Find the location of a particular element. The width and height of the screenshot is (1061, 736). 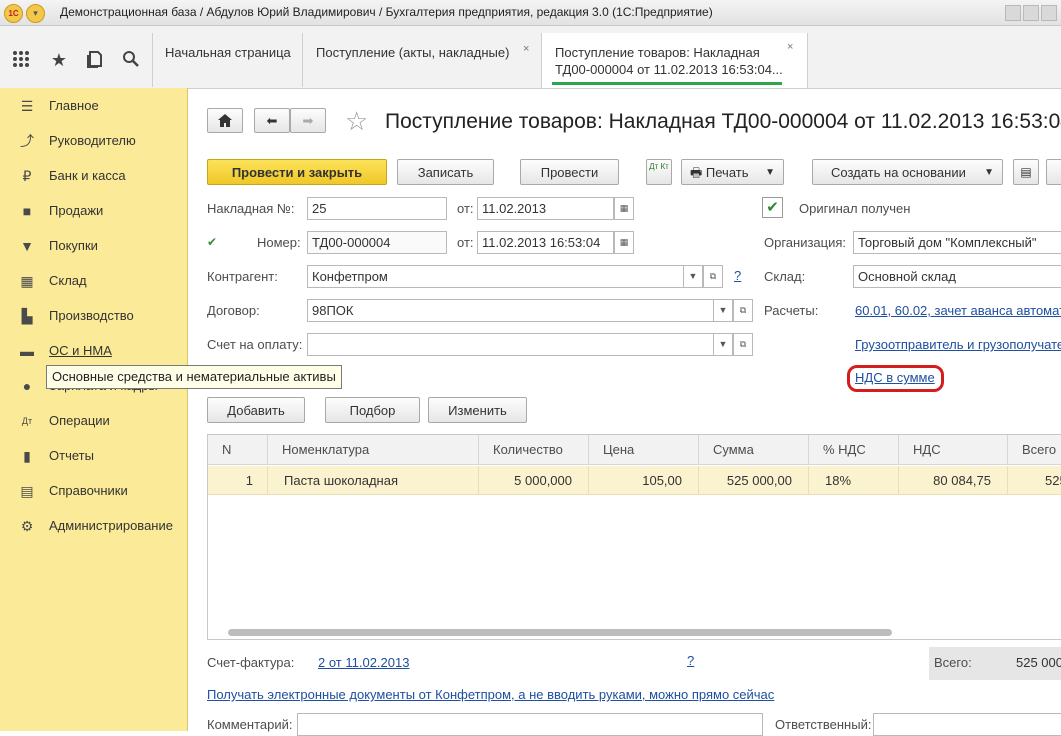

cell-price: 105,00 is located at coordinates (644, 480).